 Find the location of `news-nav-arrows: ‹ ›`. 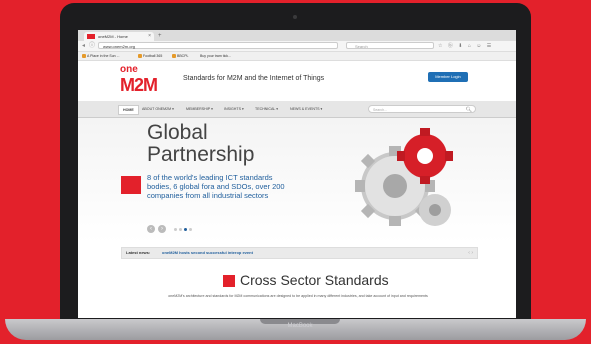

news-nav-arrows: ‹ › is located at coordinates (470, 253).